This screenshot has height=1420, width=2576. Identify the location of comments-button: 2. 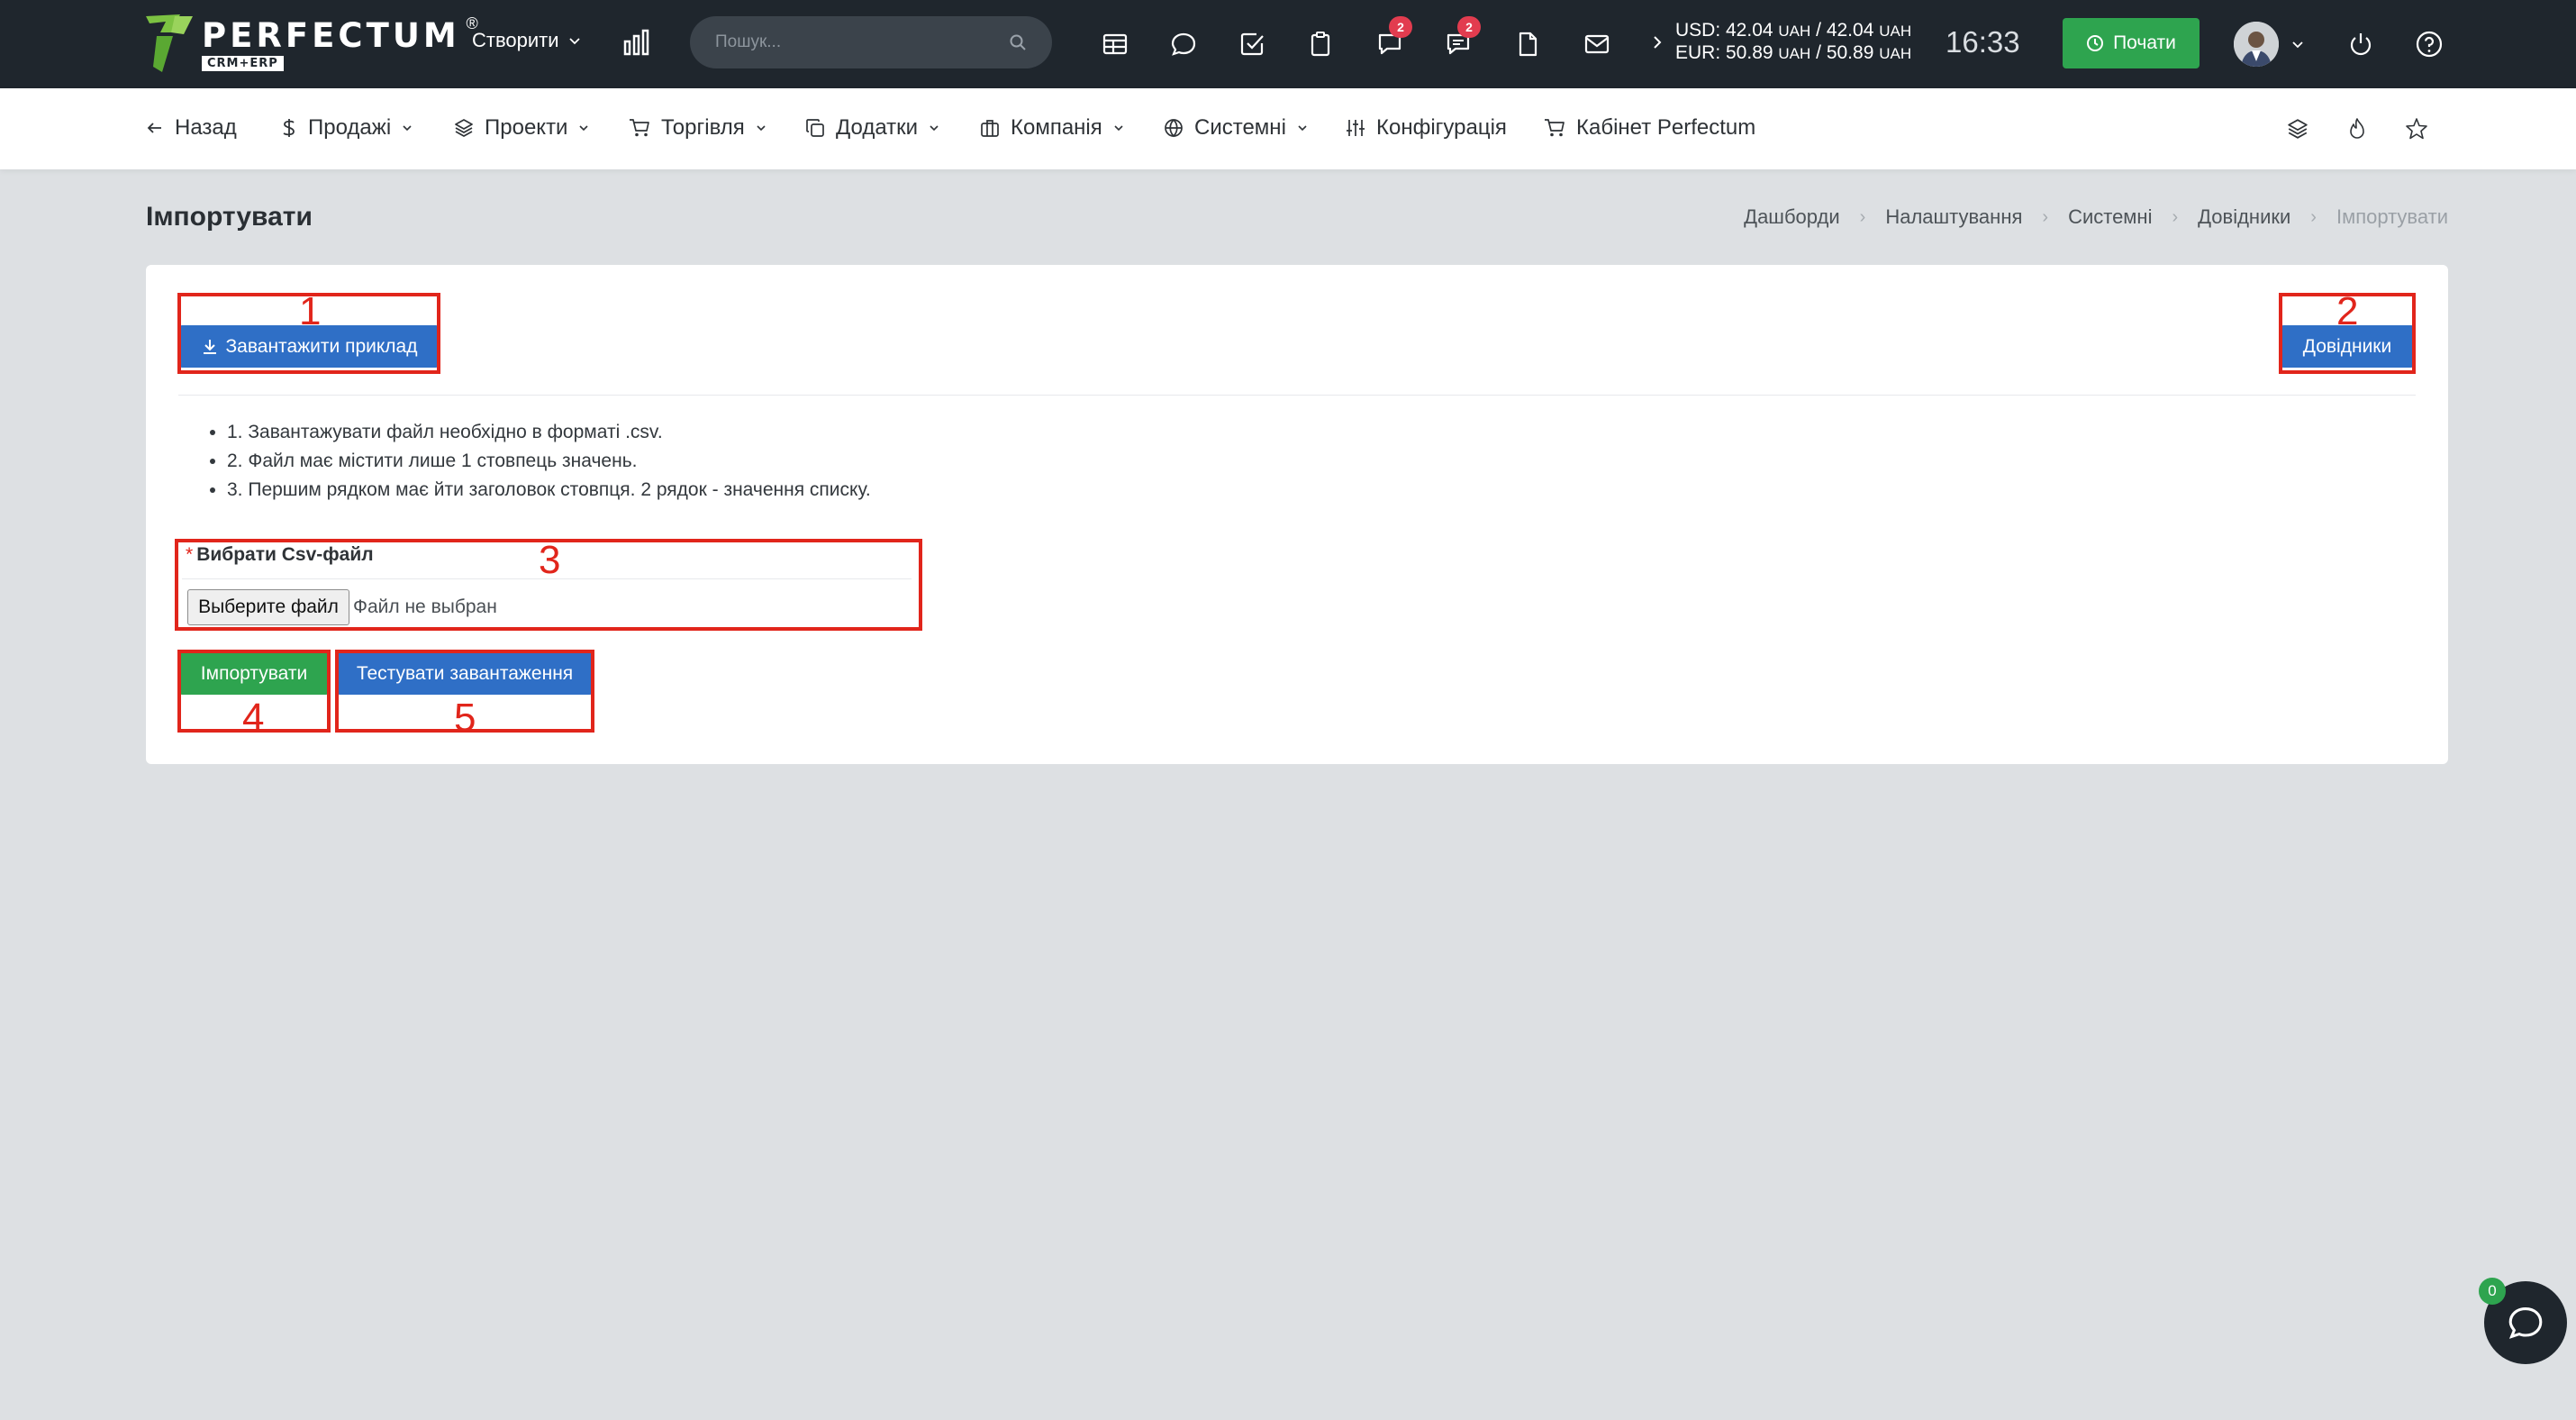
(1461, 38).